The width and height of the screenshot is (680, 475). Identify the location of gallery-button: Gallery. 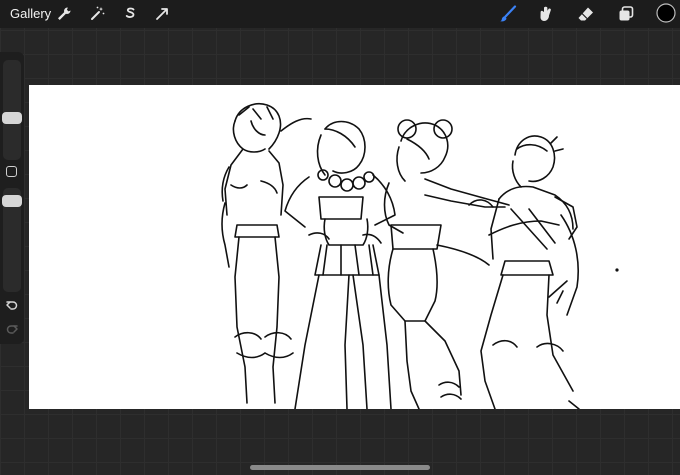
(30, 13).